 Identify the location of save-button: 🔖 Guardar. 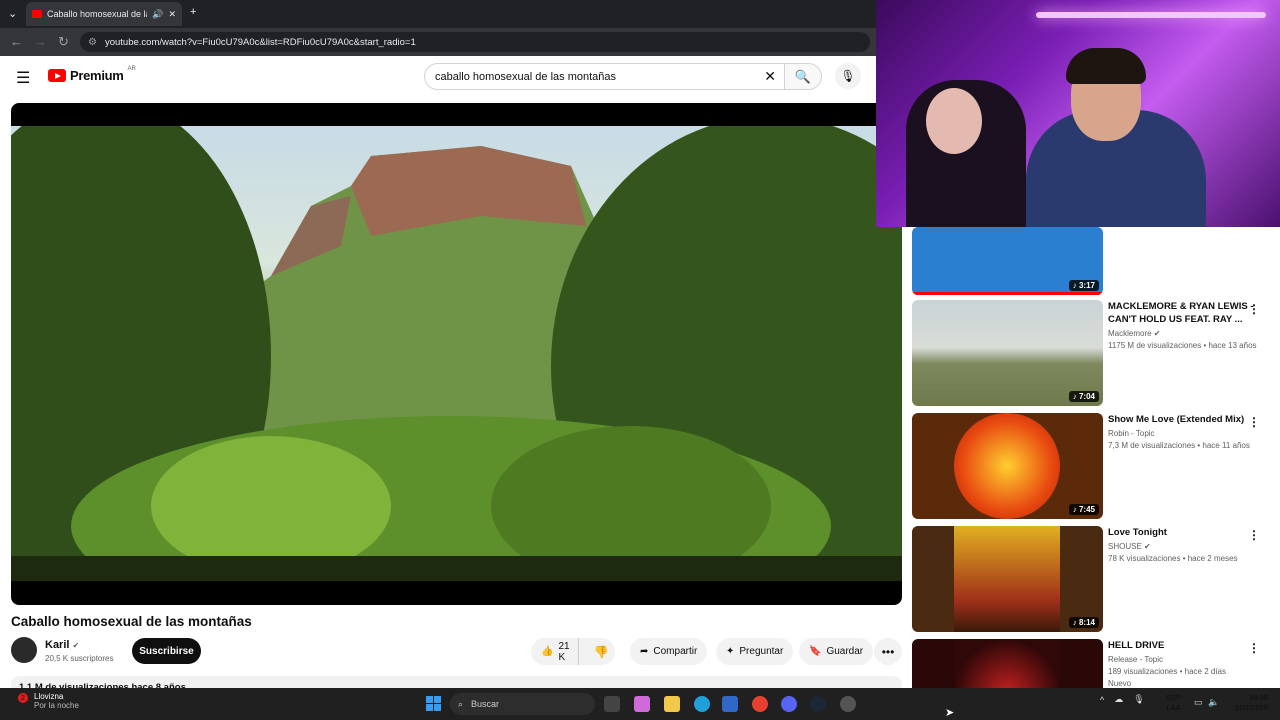
(836, 651).